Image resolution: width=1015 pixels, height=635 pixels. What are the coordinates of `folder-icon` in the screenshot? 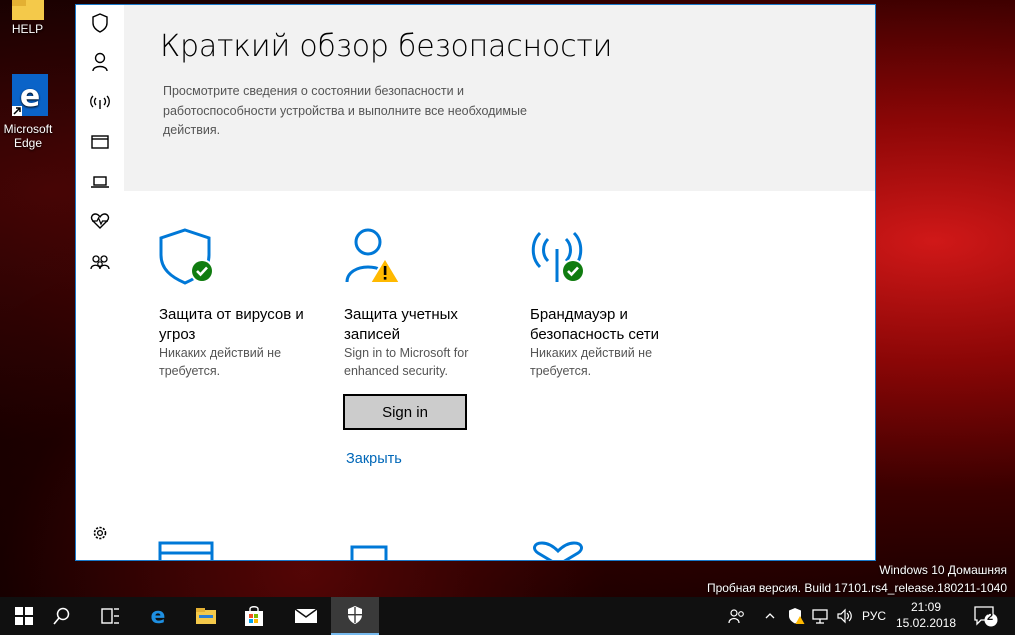 It's located at (27, 10).